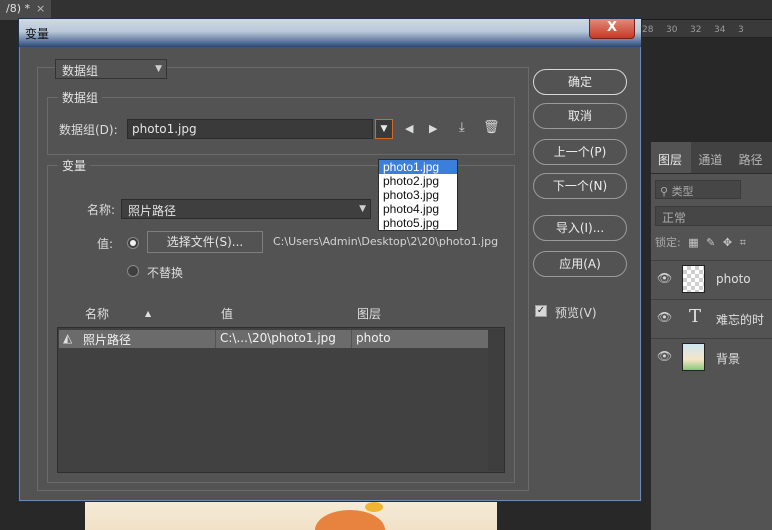  What do you see at coordinates (148, 313) in the screenshot?
I see `sort-ascending-icon: ▲` at bounding box center [148, 313].